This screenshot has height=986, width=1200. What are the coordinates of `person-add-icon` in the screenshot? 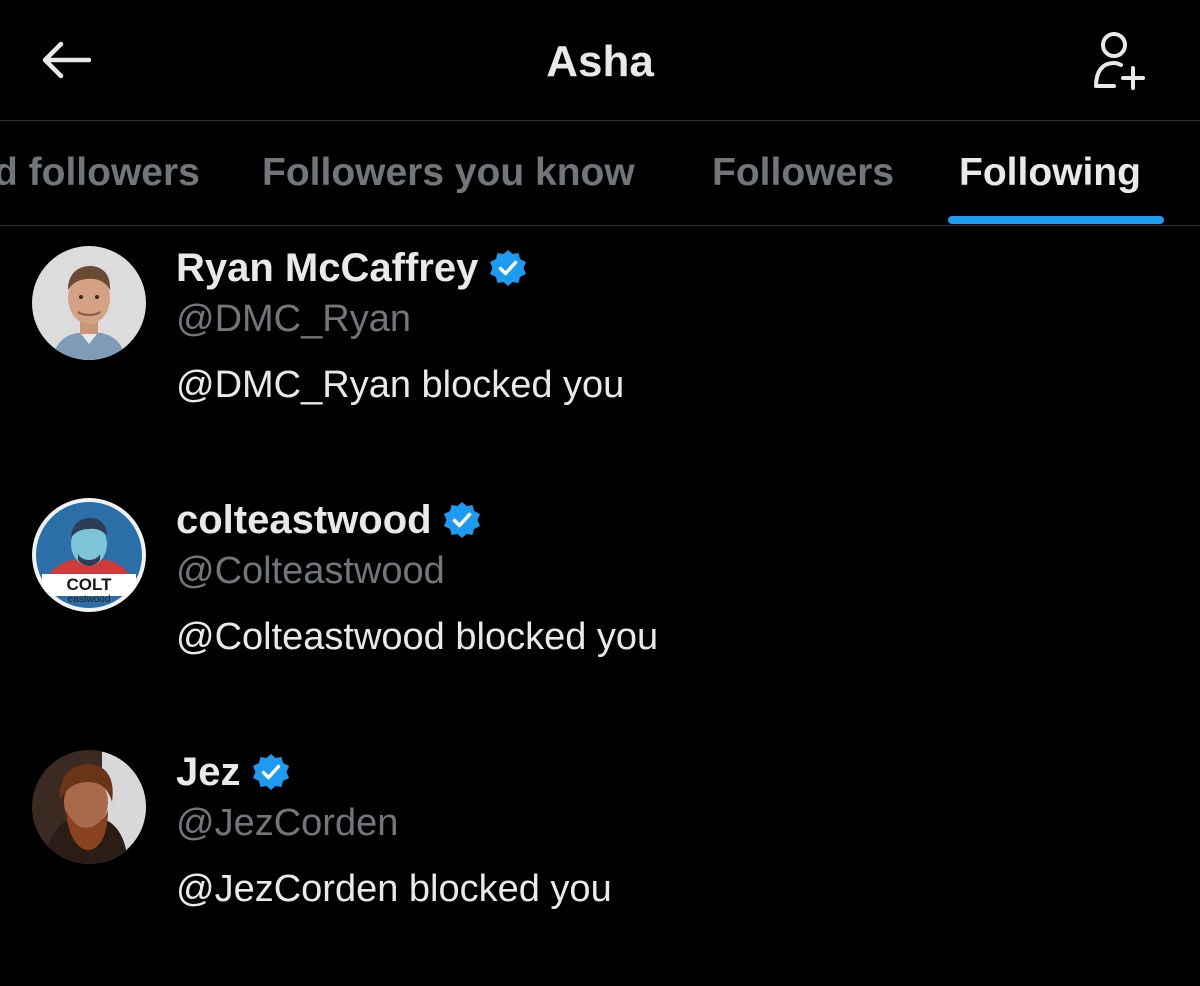 It's located at (1119, 61).